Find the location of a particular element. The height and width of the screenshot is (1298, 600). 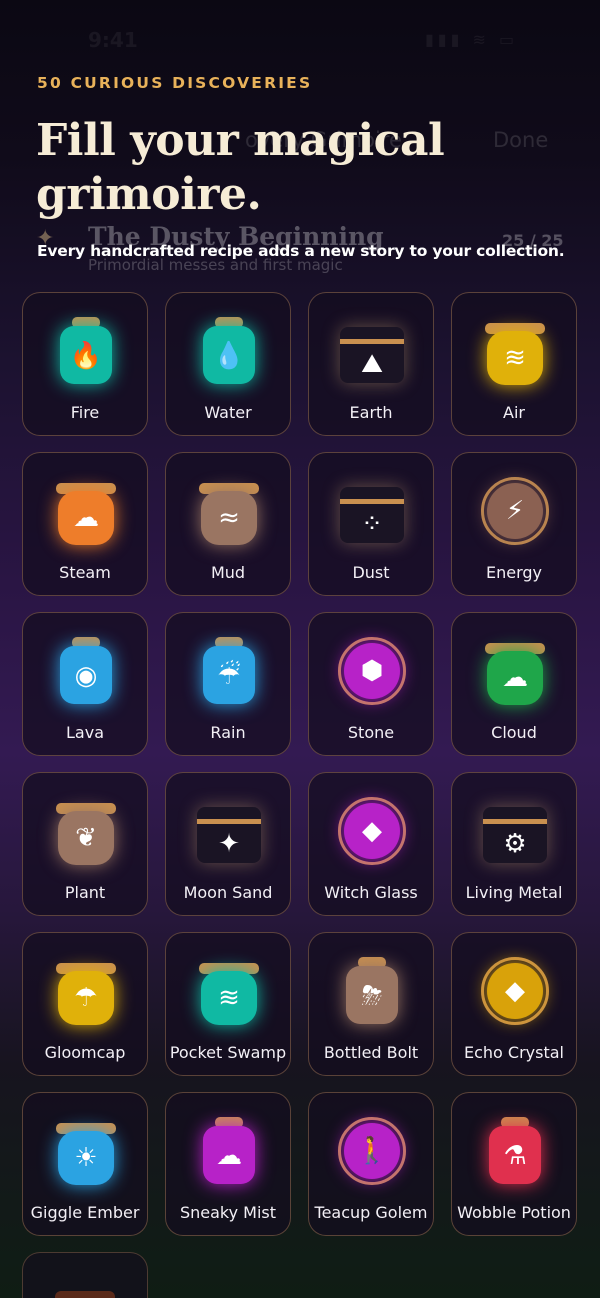

discovery-card: ⚡ Energy is located at coordinates (514, 524).